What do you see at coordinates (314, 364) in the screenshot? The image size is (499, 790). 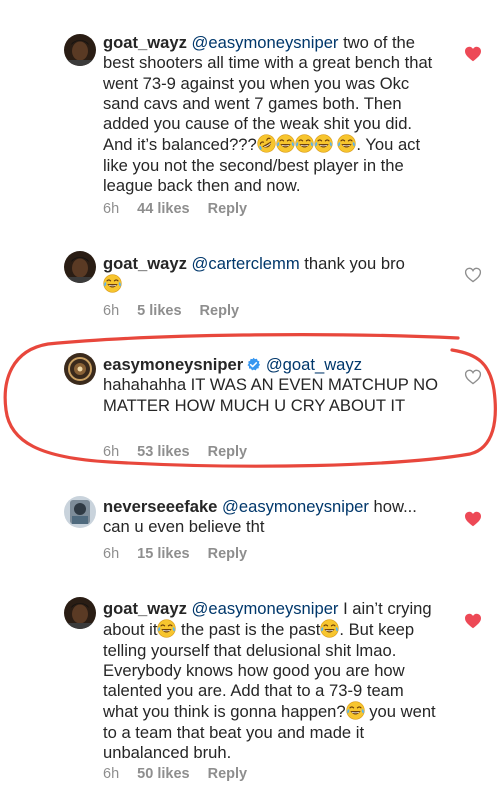 I see `comment-mention: @goat_wayz` at bounding box center [314, 364].